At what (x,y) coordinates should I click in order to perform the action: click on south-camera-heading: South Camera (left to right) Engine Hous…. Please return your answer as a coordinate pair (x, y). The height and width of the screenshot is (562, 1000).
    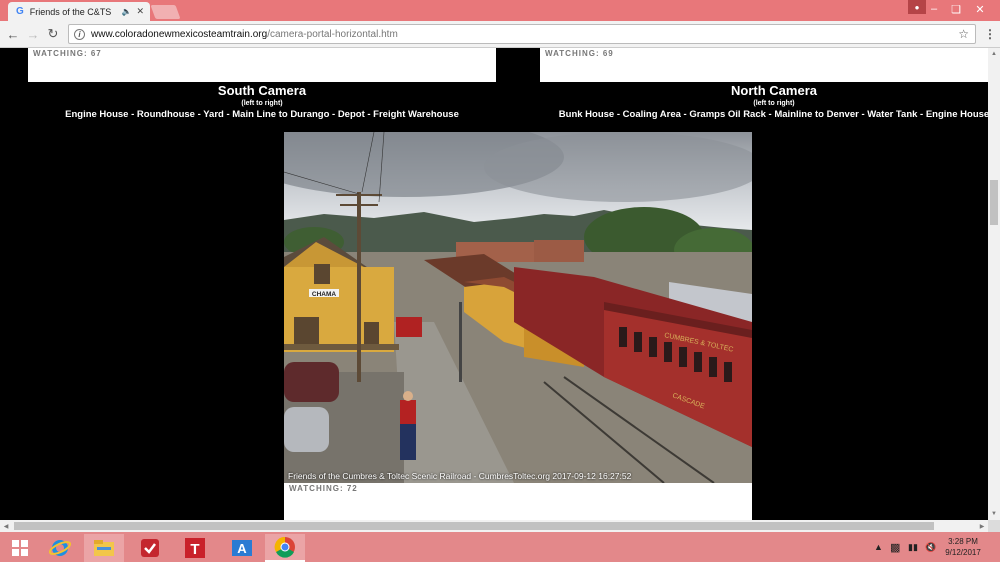
    Looking at the image, I should click on (262, 102).